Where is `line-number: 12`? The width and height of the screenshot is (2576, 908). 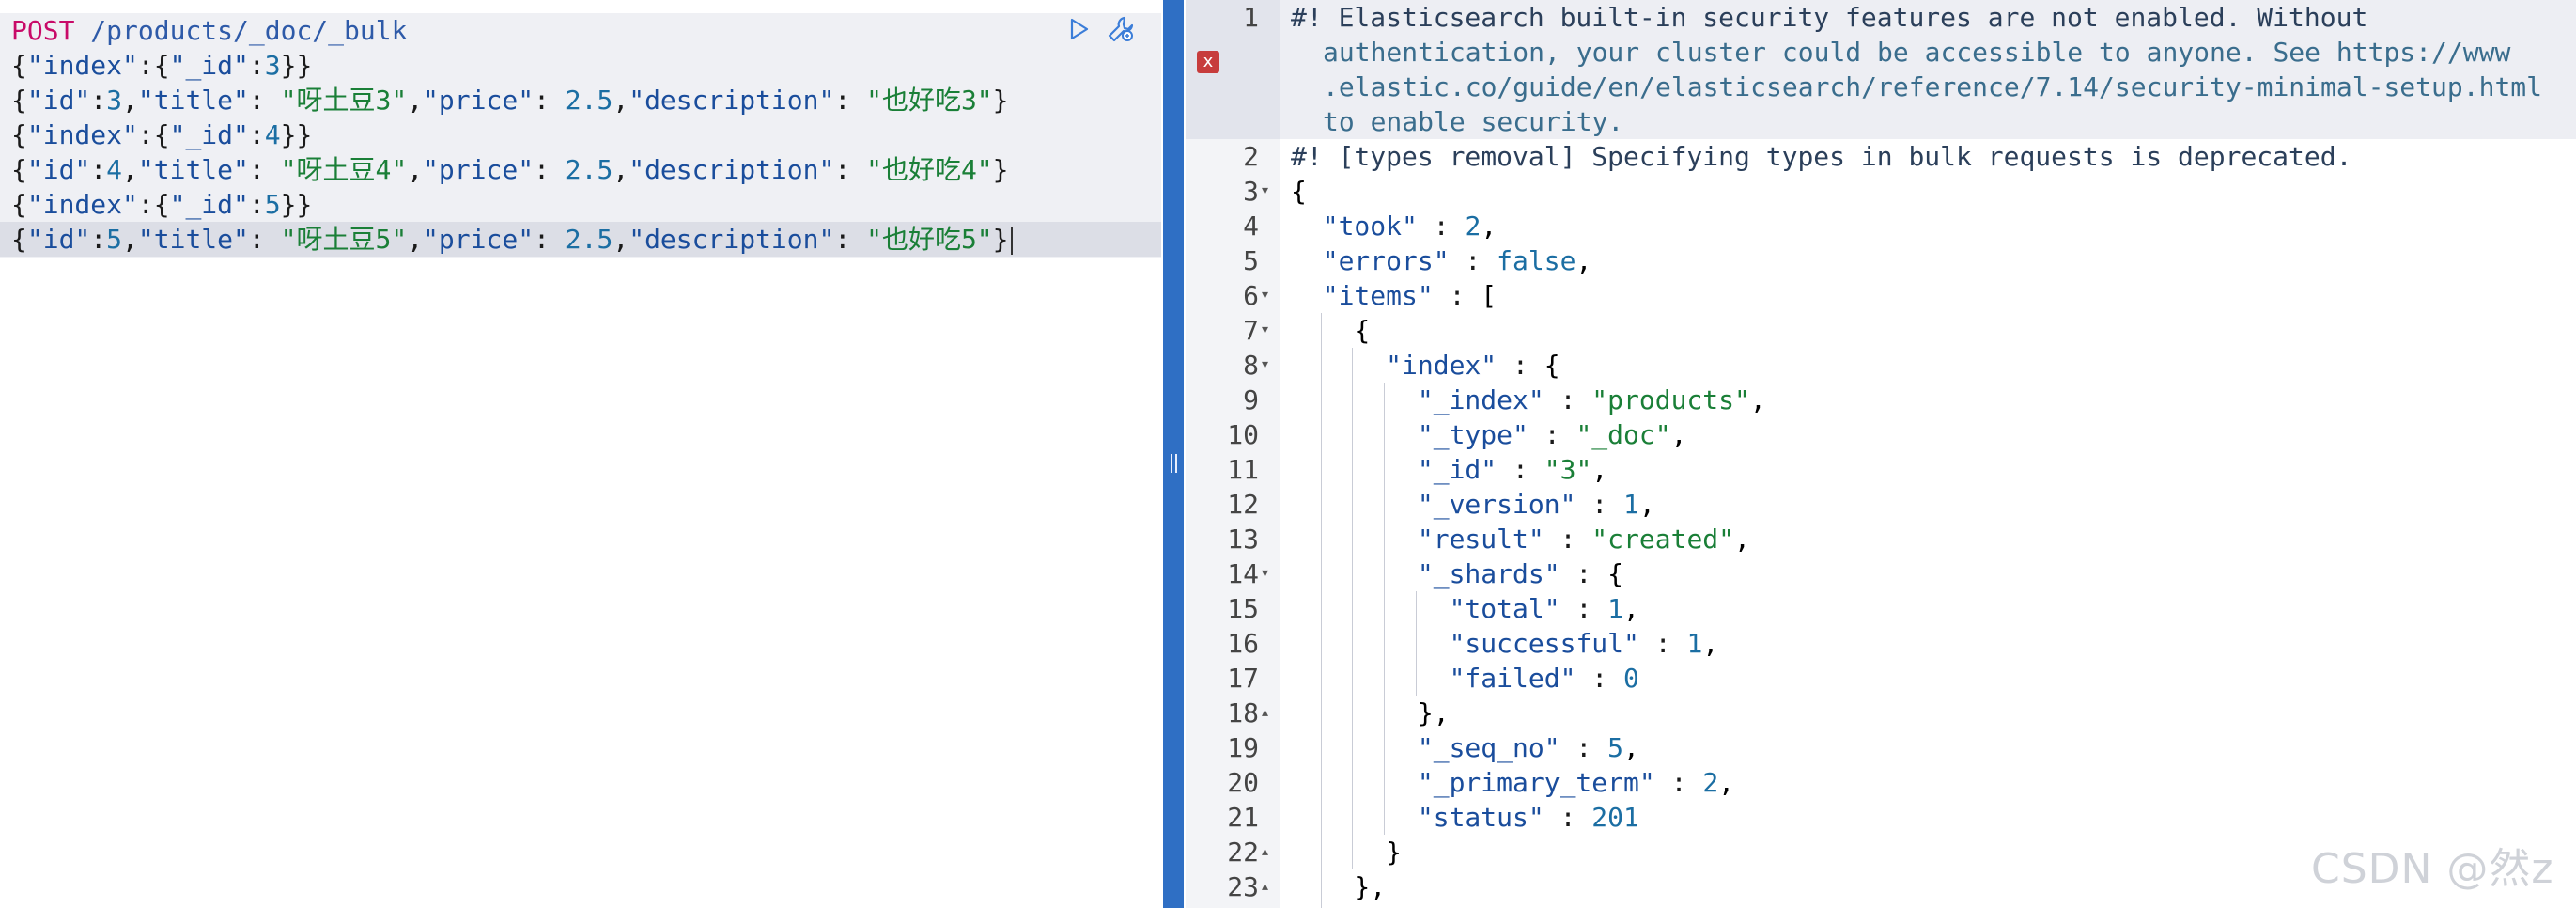
line-number: 12 is located at coordinates (1243, 504).